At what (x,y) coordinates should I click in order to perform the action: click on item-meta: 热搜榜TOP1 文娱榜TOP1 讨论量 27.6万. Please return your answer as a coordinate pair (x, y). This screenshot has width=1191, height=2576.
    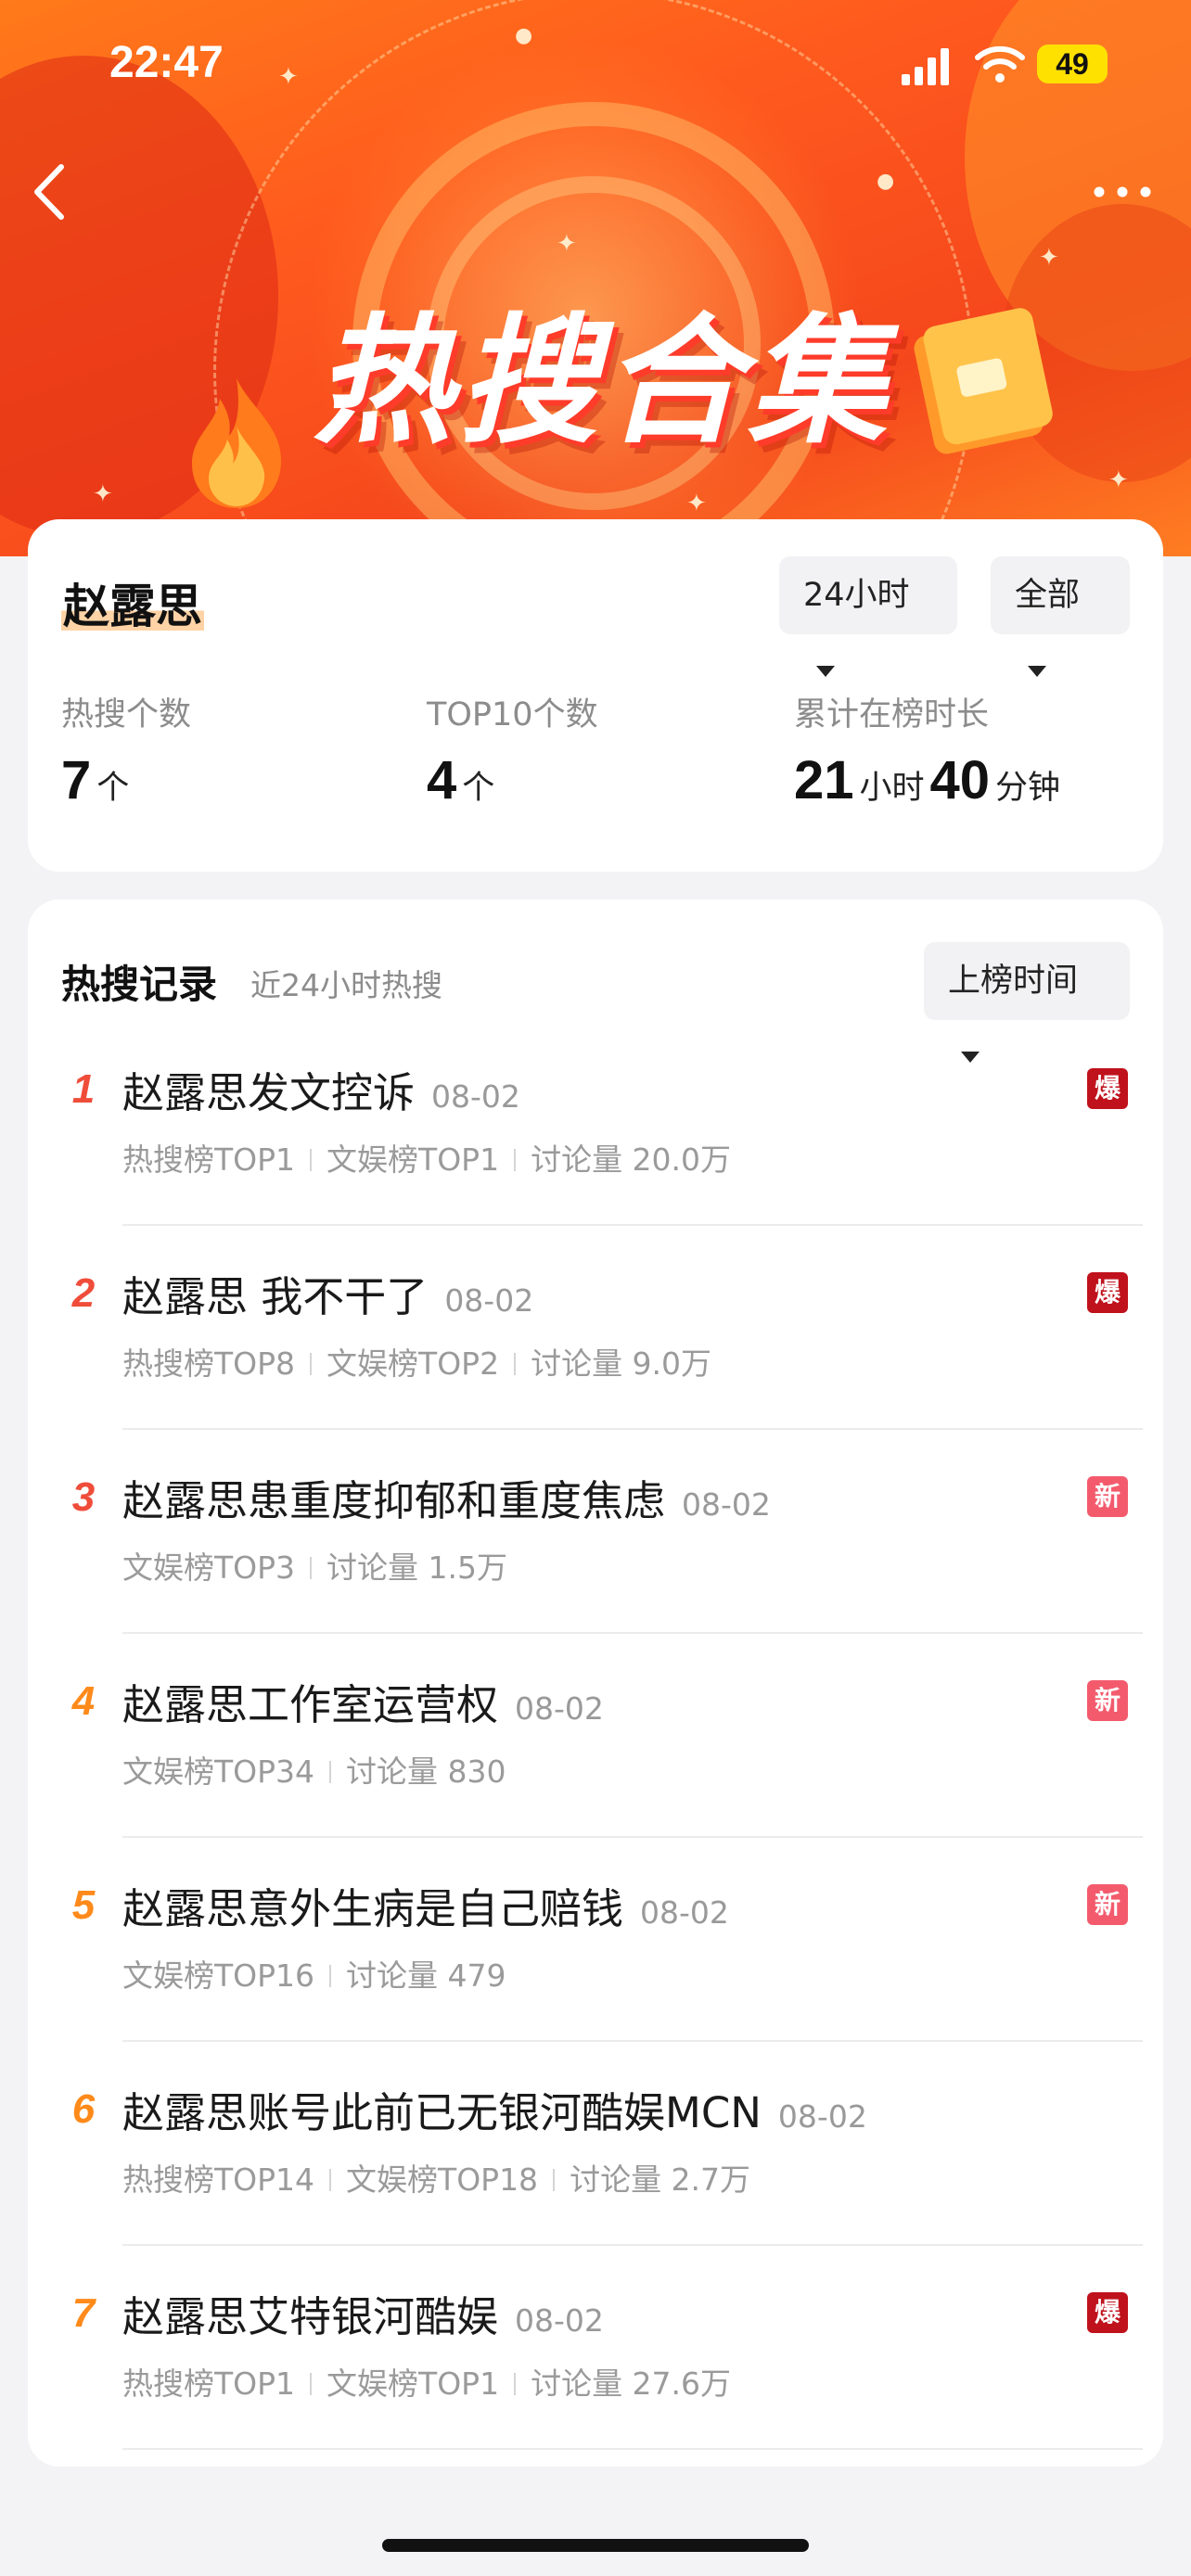
    Looking at the image, I should click on (426, 2381).